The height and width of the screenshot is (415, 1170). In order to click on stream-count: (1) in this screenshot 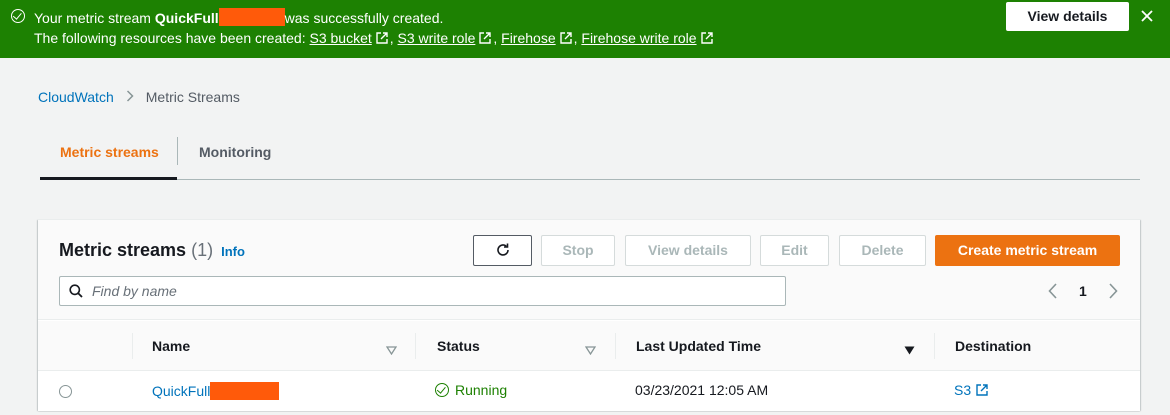, I will do `click(202, 250)`.